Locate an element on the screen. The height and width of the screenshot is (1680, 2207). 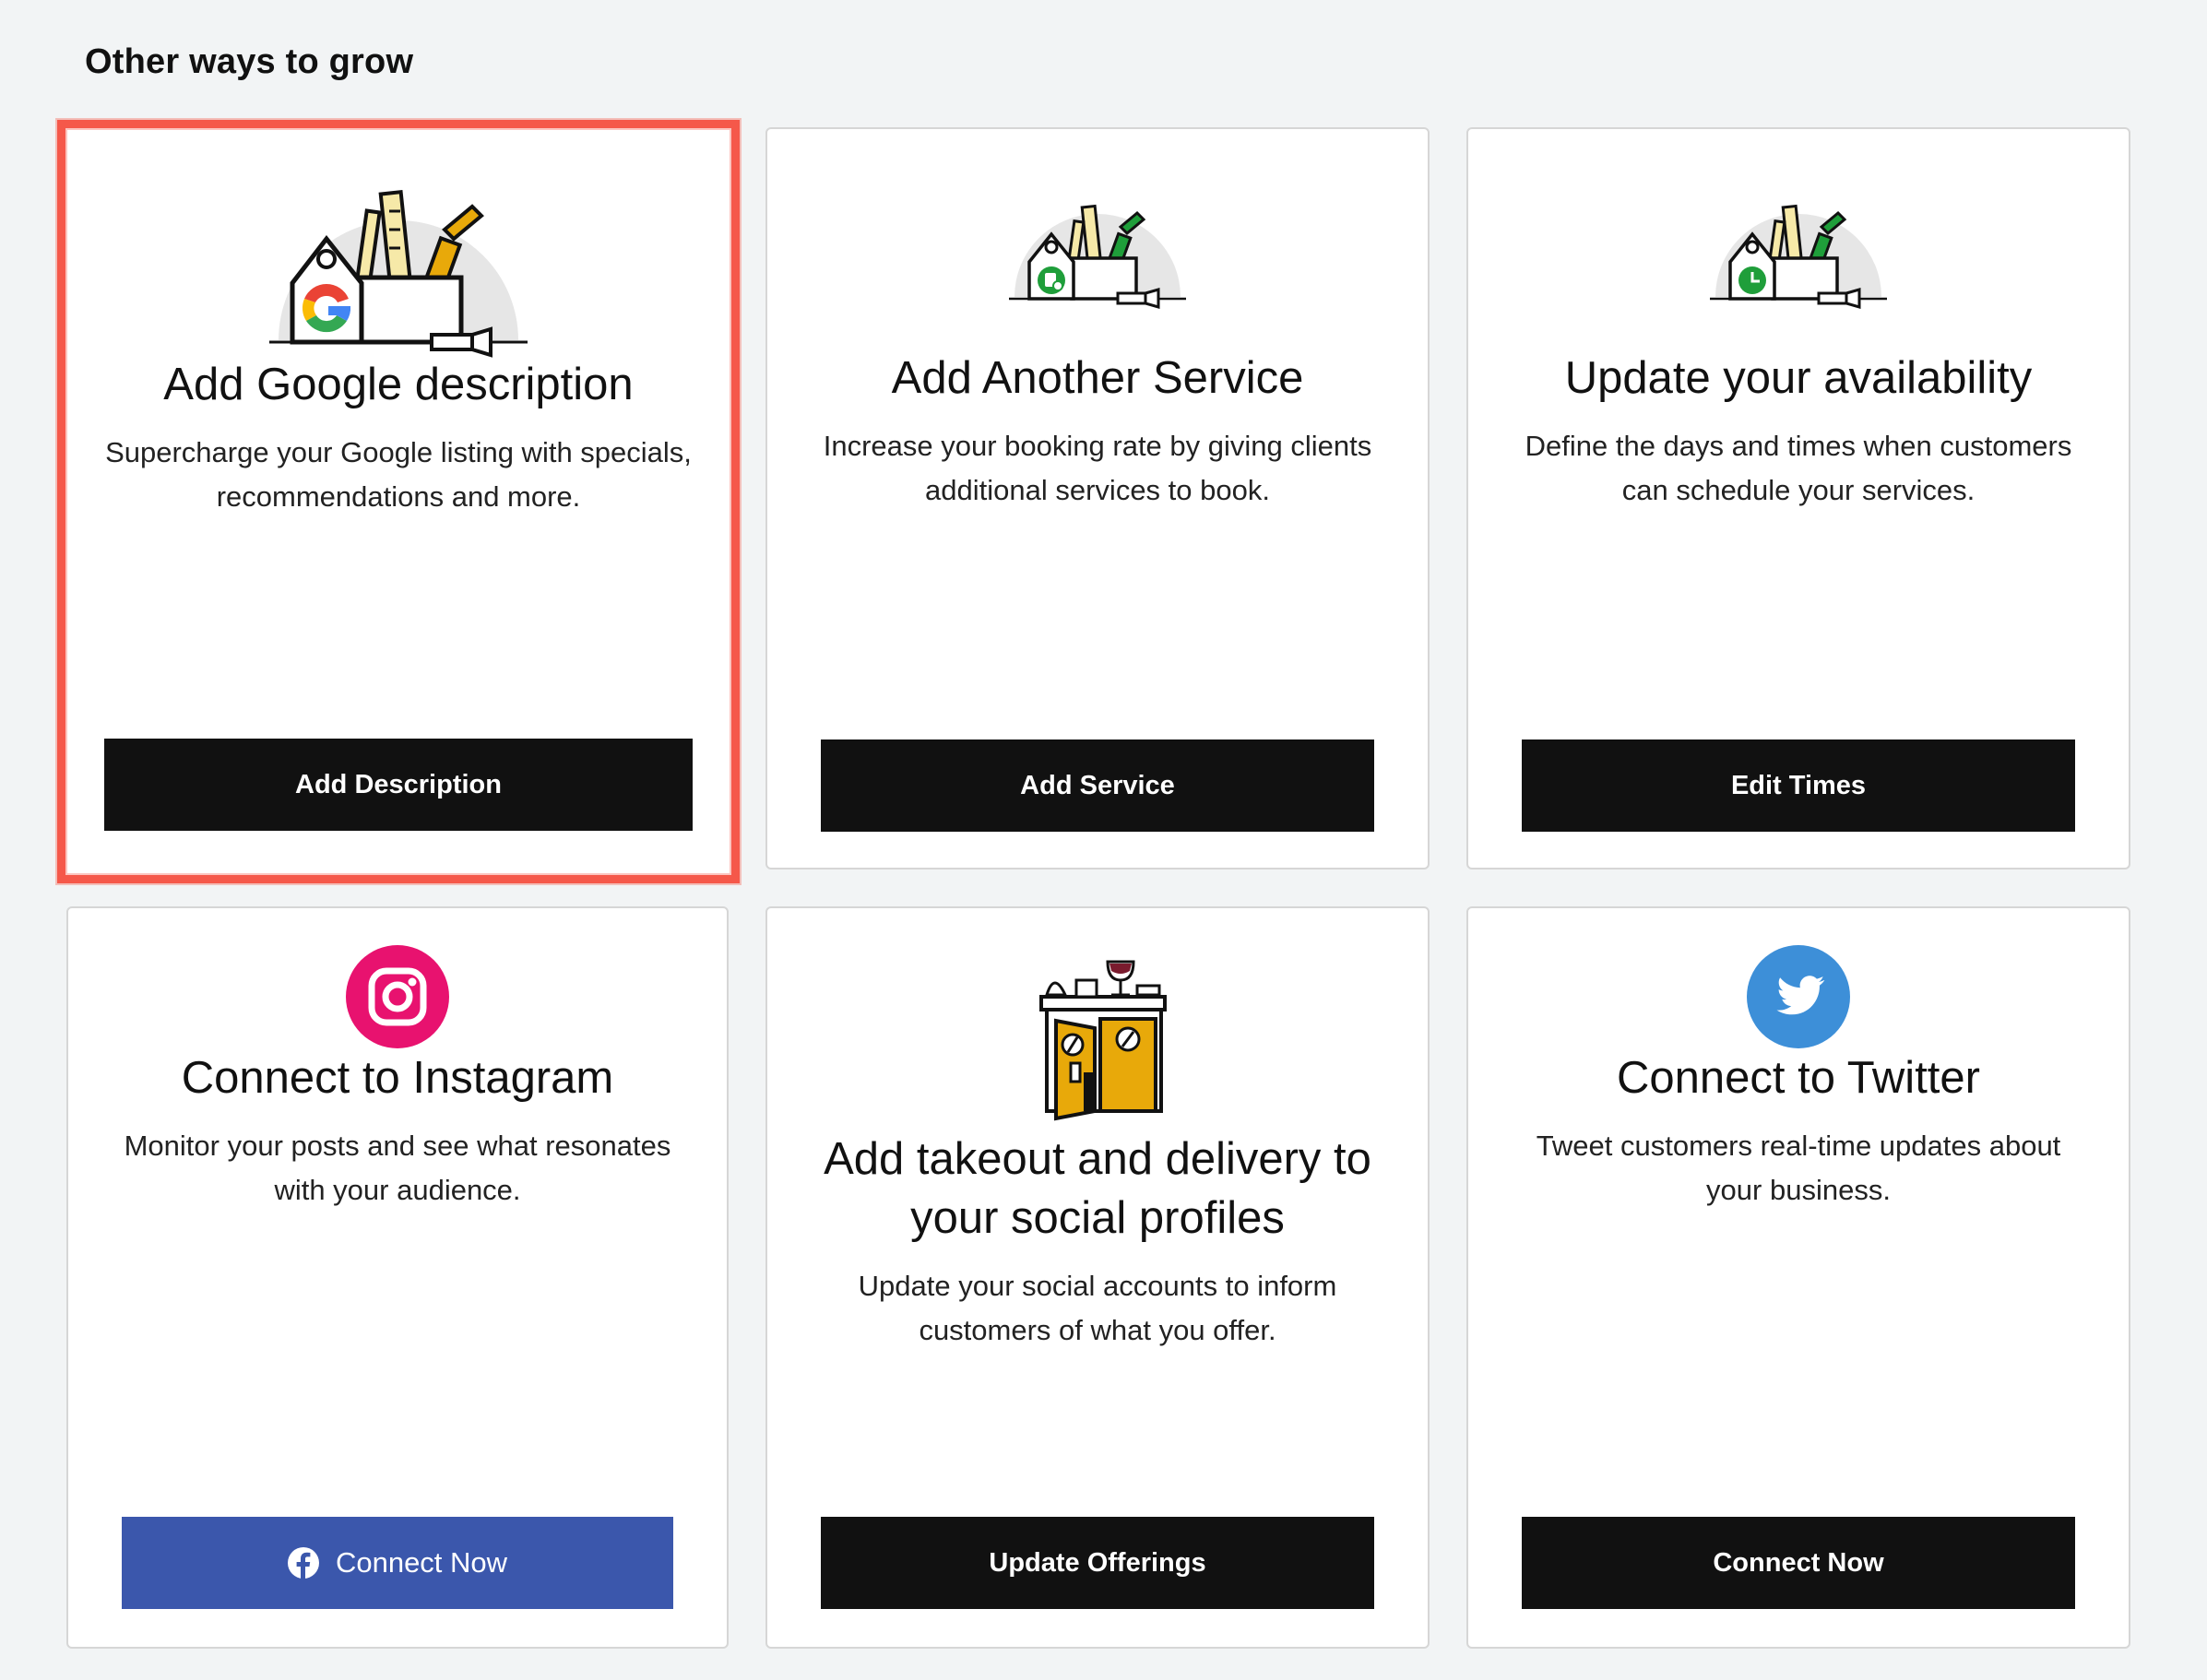
takeout-storefront-icon is located at coordinates (1103, 1040).